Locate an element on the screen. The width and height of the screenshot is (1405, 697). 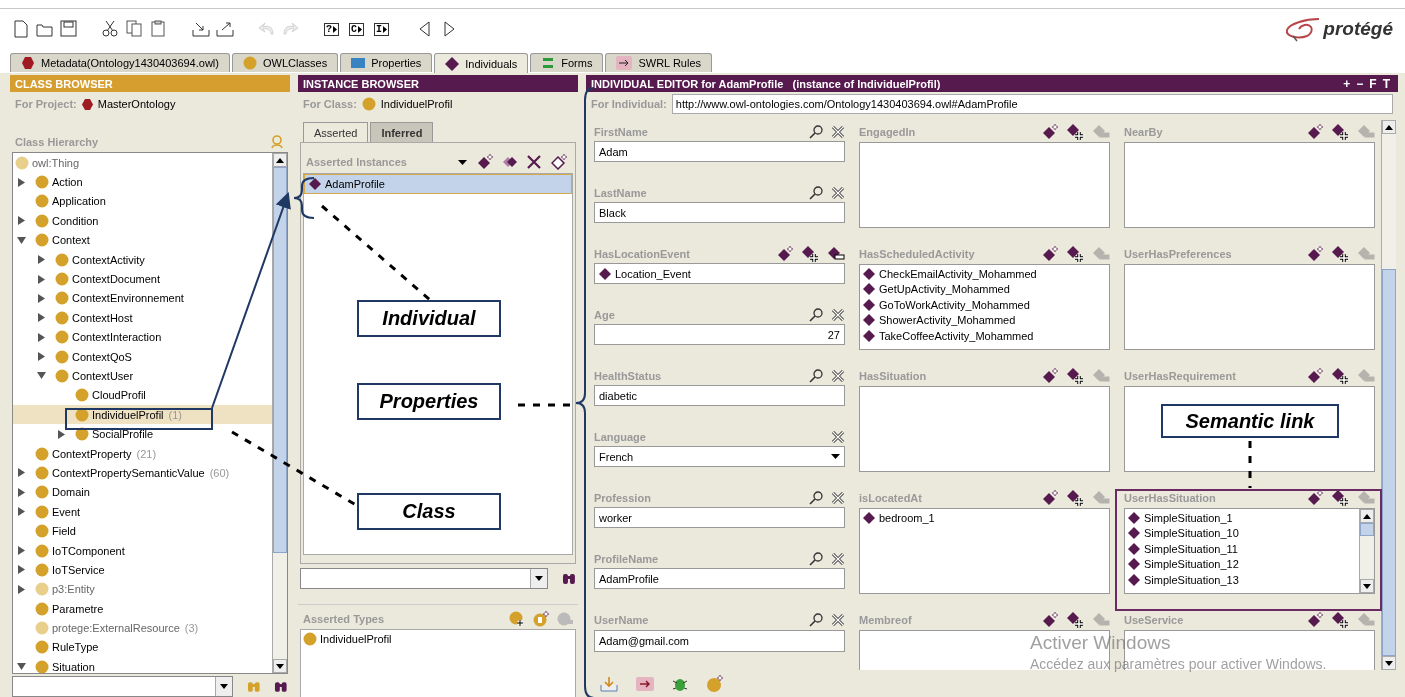
tab: Metadata(Ontology1430403694.owl) is located at coordinates (120, 62).